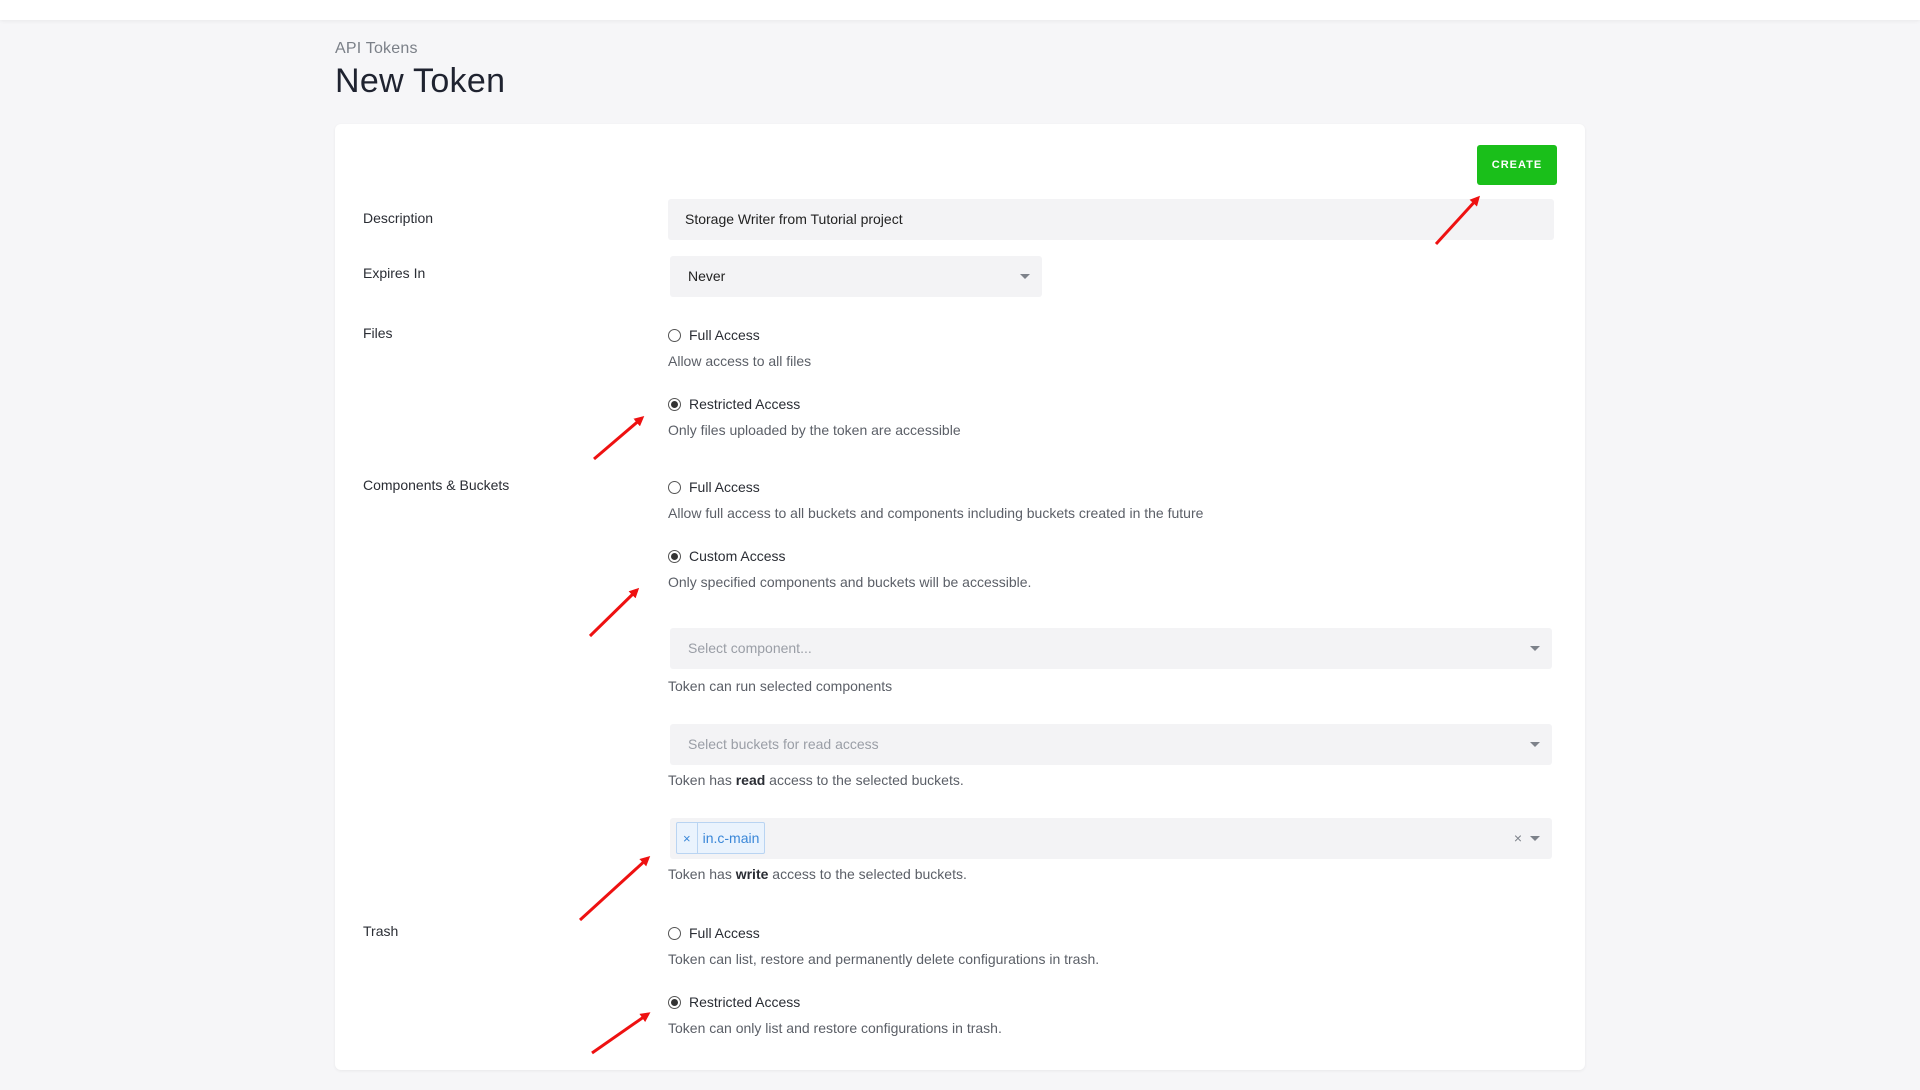 This screenshot has height=1090, width=1920. Describe the element at coordinates (619, 438) in the screenshot. I see `arrow-files-restricted` at that location.